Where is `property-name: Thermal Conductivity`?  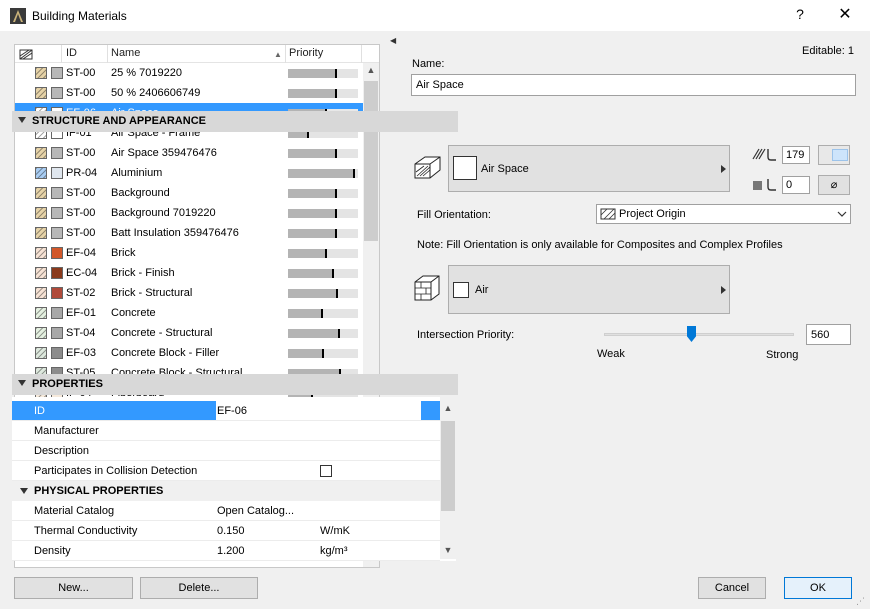
property-name: Thermal Conductivity is located at coordinates (86, 531).